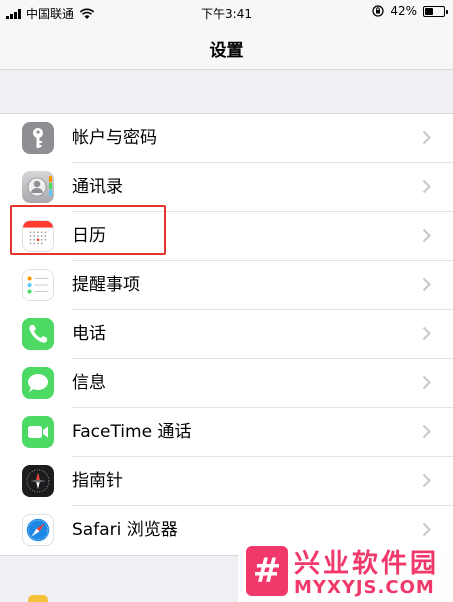  I want to click on settings-item-phone: 电话, so click(226, 334).